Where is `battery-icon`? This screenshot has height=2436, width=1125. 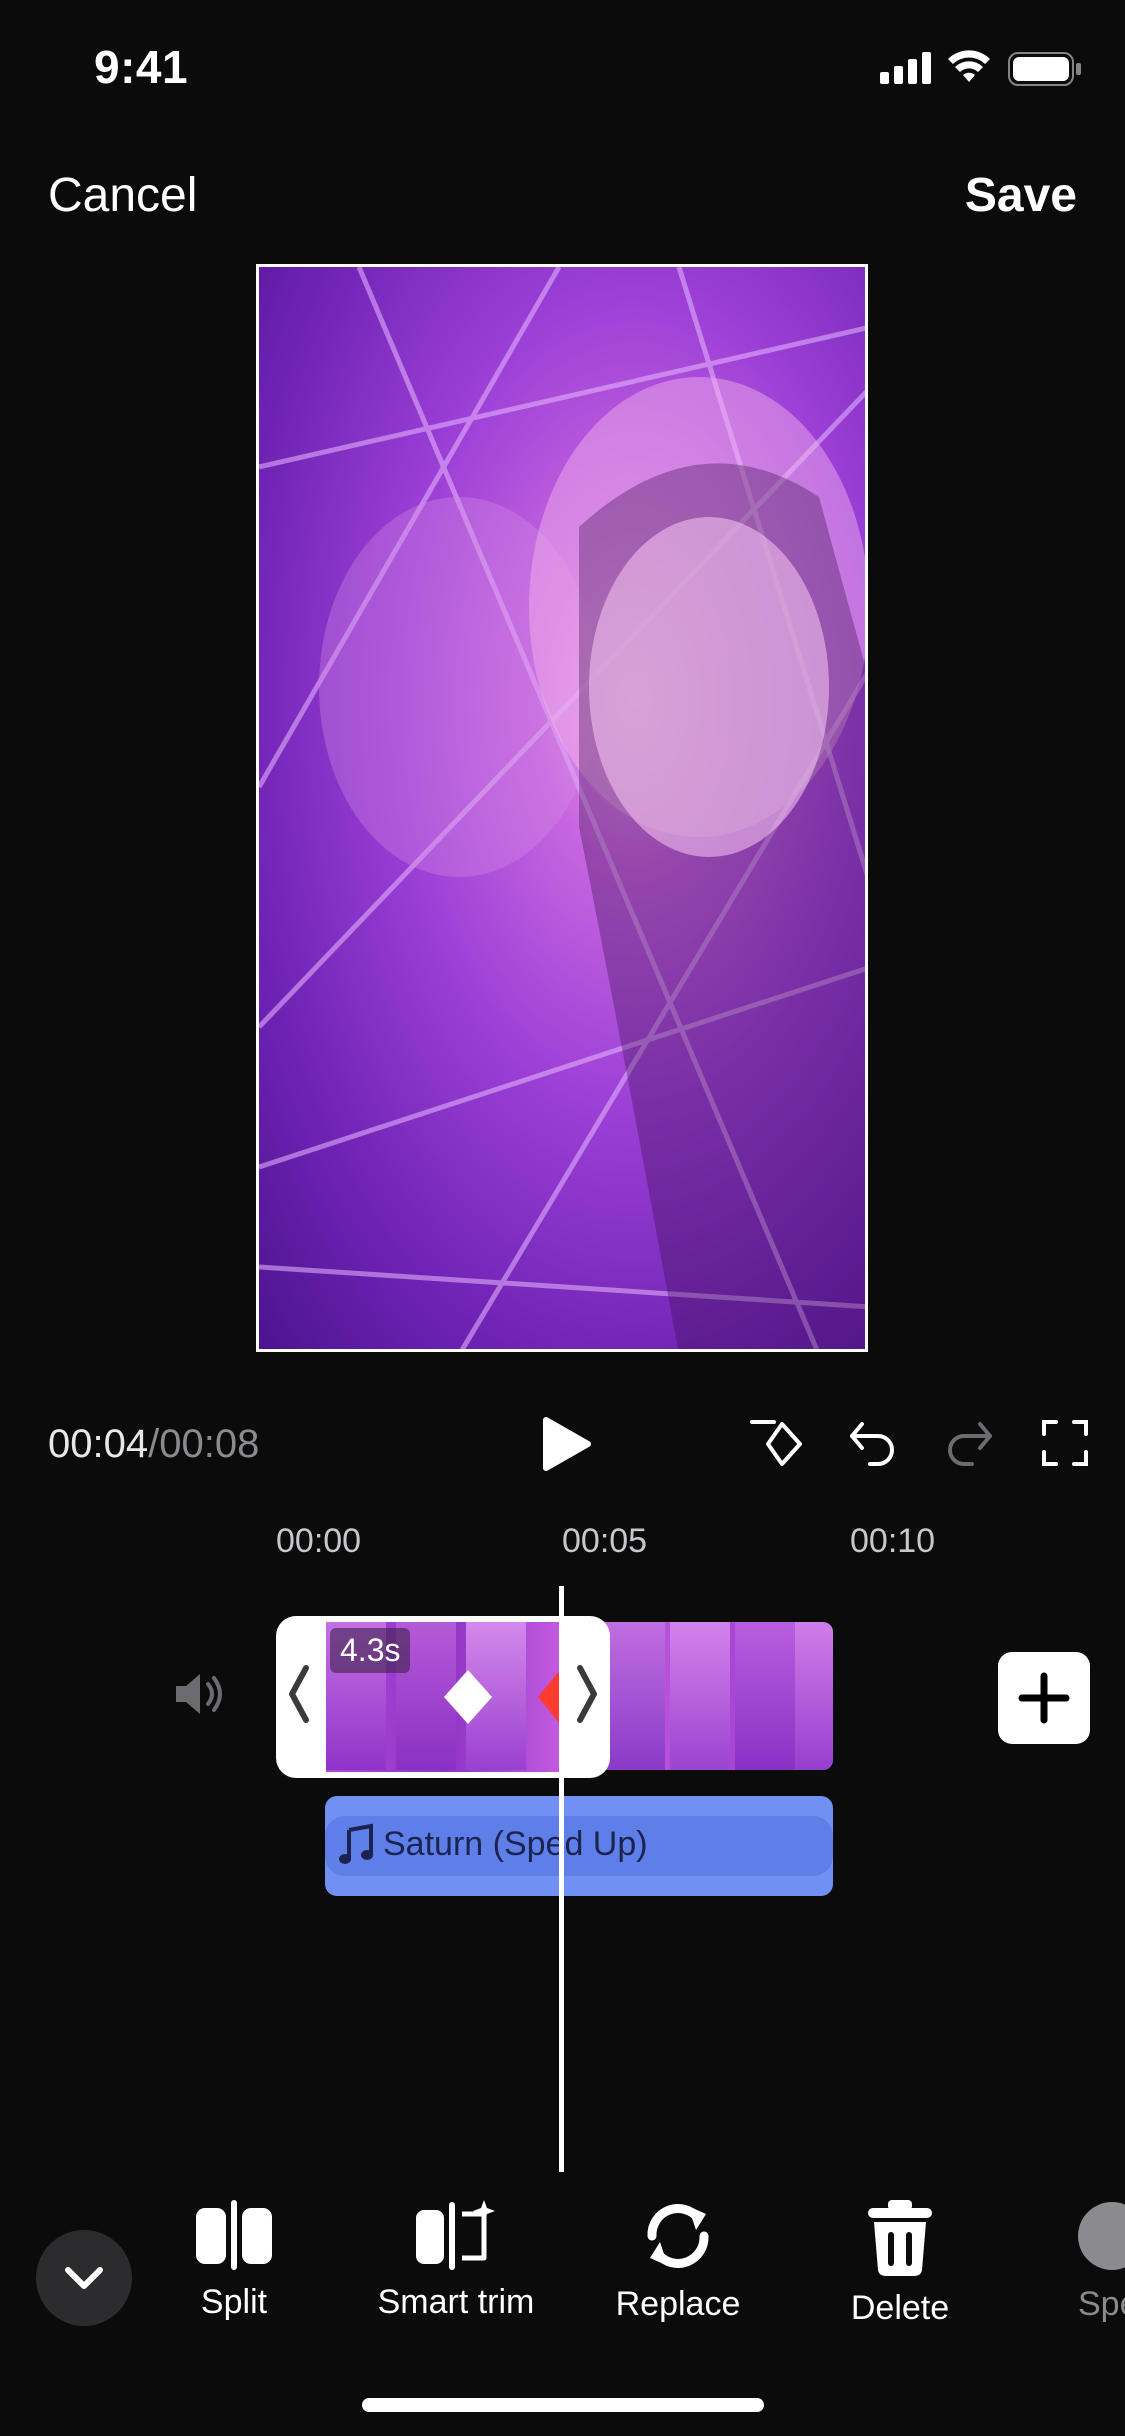
battery-icon is located at coordinates (1045, 71).